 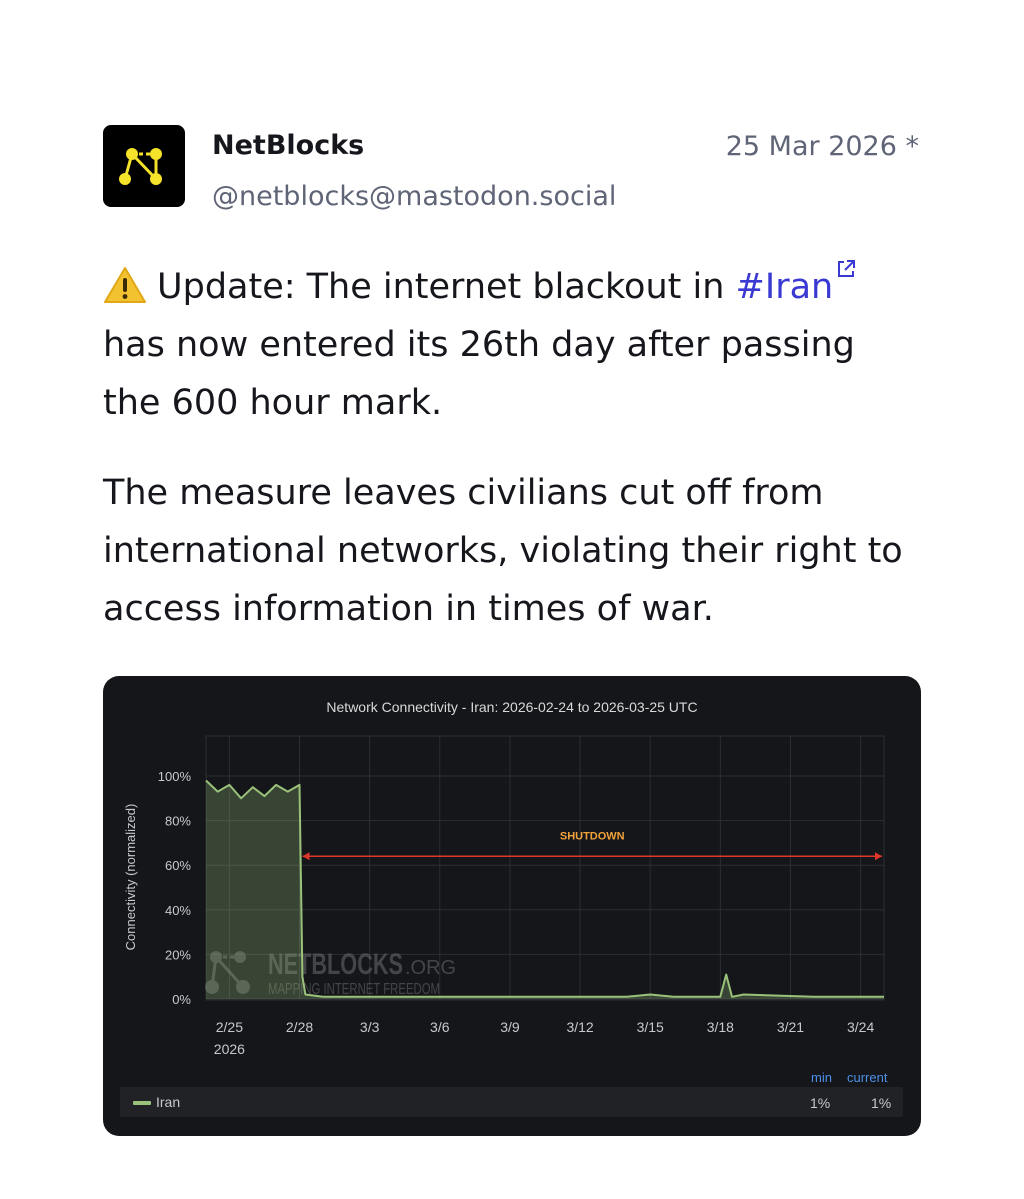 I want to click on y-axis-label: Connectivity (normalized), so click(x=130, y=877).